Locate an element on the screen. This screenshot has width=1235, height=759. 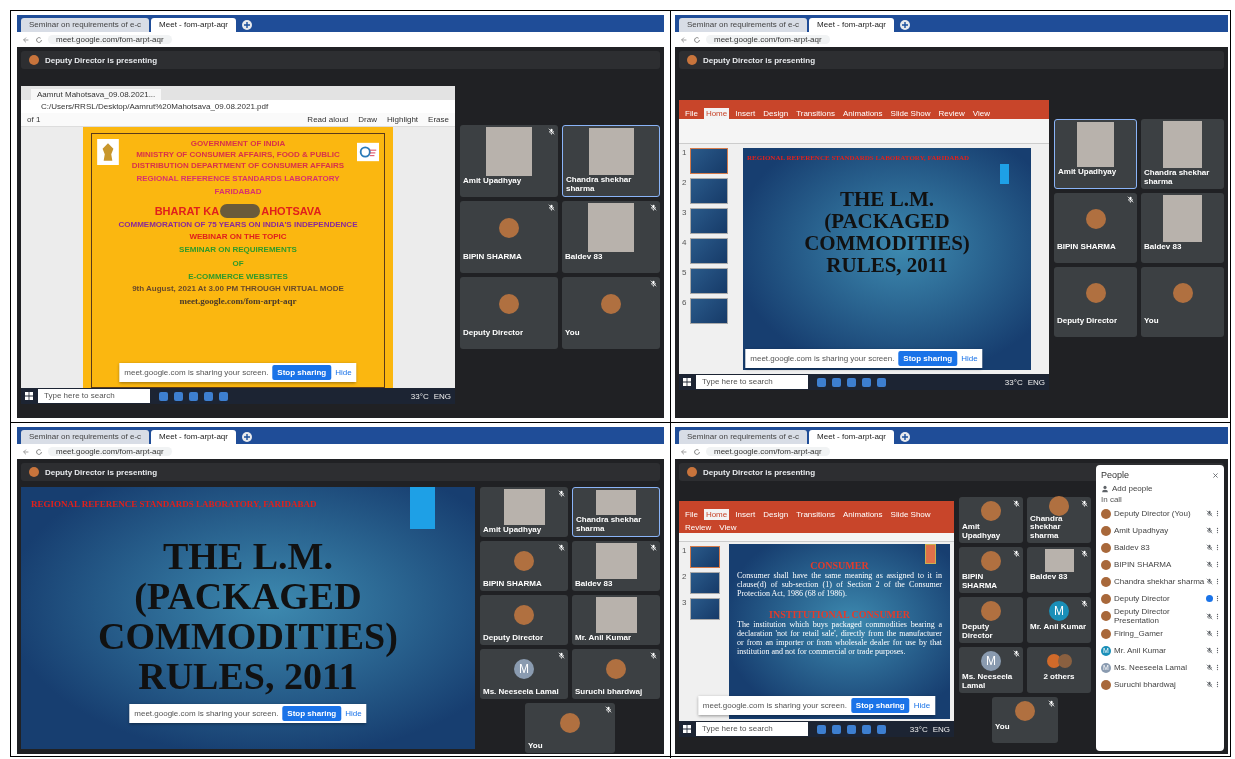
toolbar-button: Highlight is located at coordinates (402, 119).